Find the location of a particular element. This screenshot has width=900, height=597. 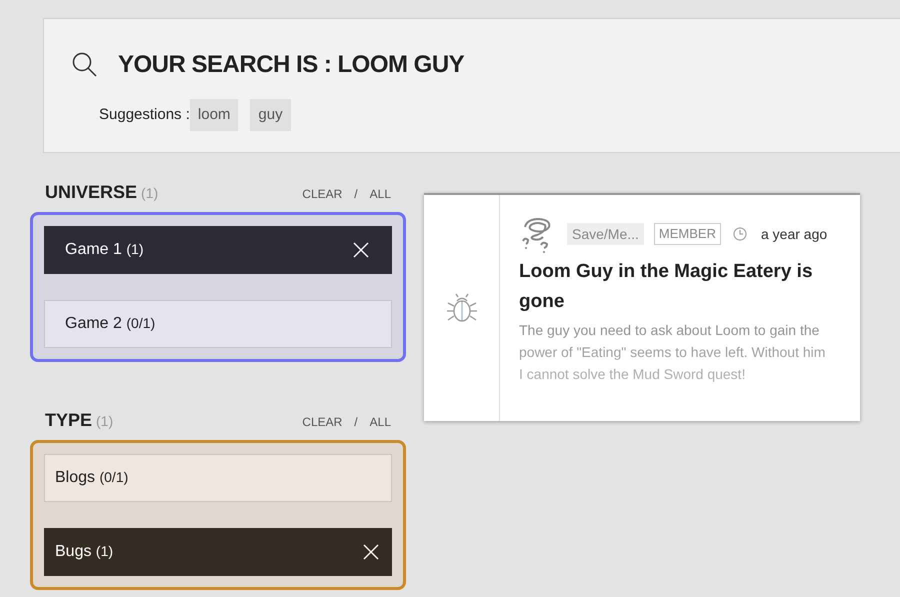

bug-icon is located at coordinates (461, 308).